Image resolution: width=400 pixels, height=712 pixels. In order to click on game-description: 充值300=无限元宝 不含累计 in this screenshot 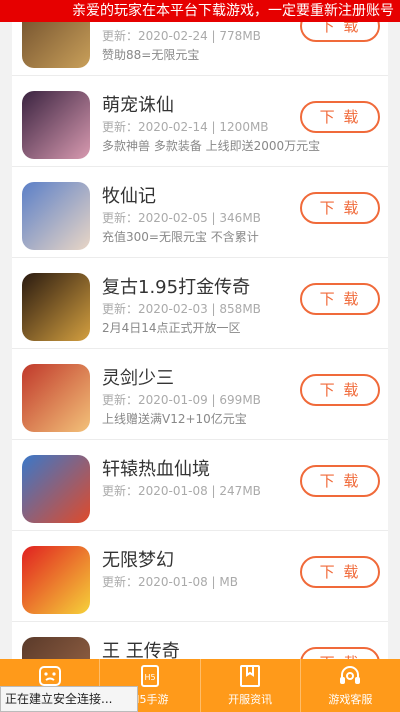, I will do `click(180, 237)`.